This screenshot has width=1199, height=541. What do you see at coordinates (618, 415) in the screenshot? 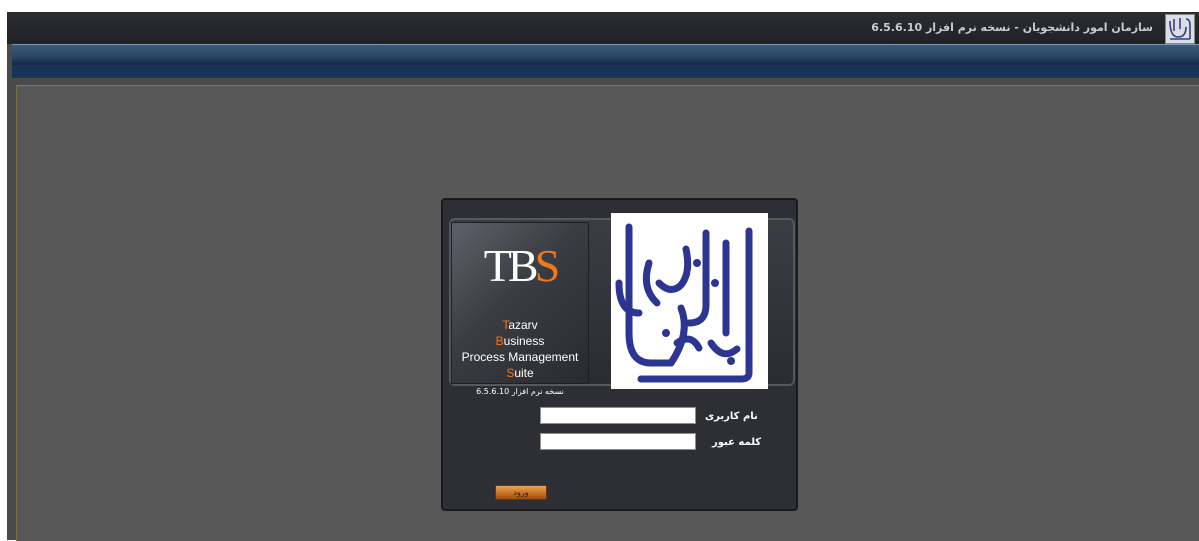
I see `username-field` at bounding box center [618, 415].